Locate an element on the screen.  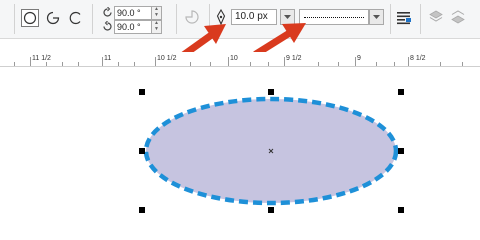
pie-button is located at coordinates (53, 18).